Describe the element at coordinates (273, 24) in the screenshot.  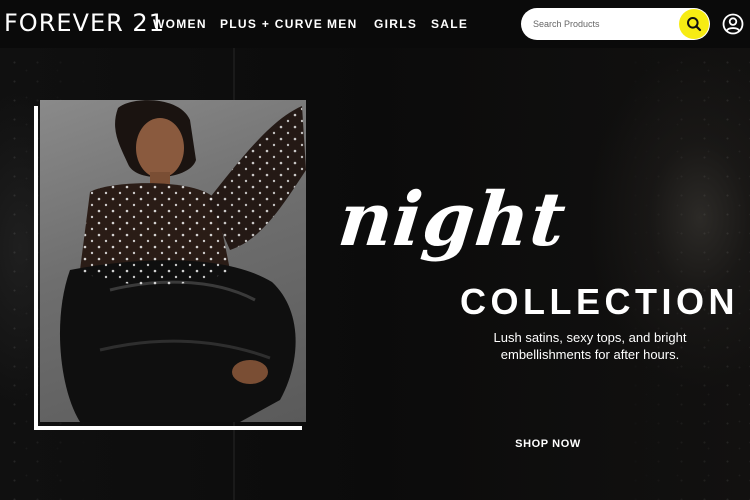
I see `nav-item-plus-curve: PLUS + CURVE` at that location.